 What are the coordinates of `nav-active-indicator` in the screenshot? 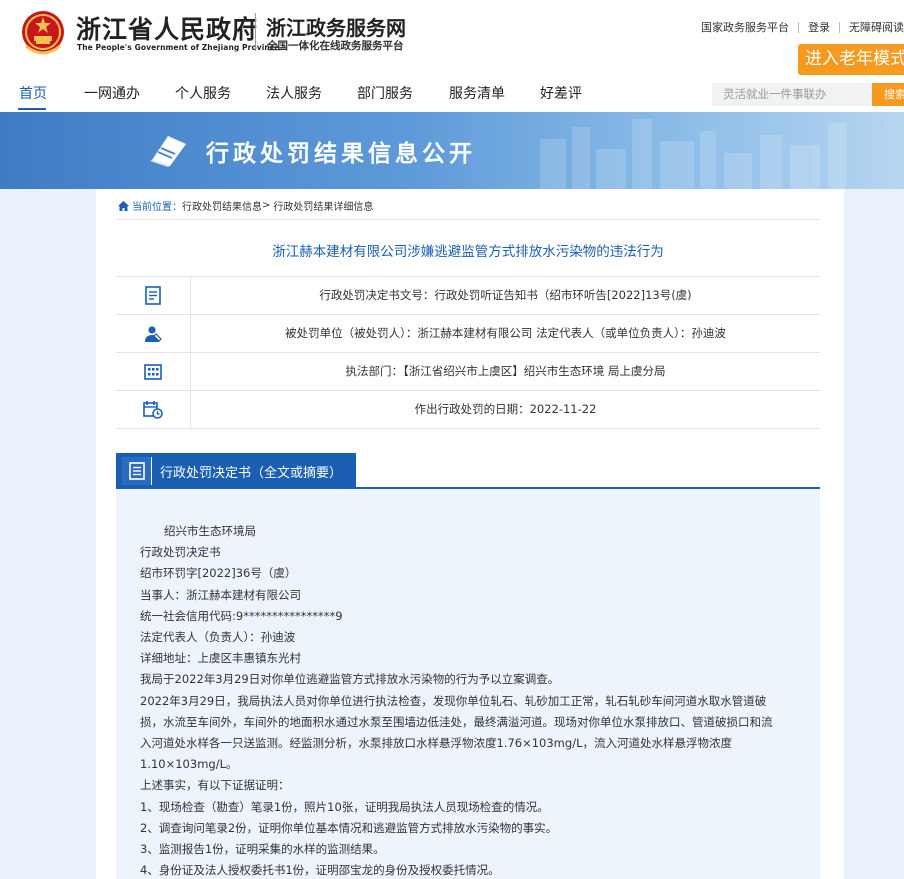 It's located at (32, 109).